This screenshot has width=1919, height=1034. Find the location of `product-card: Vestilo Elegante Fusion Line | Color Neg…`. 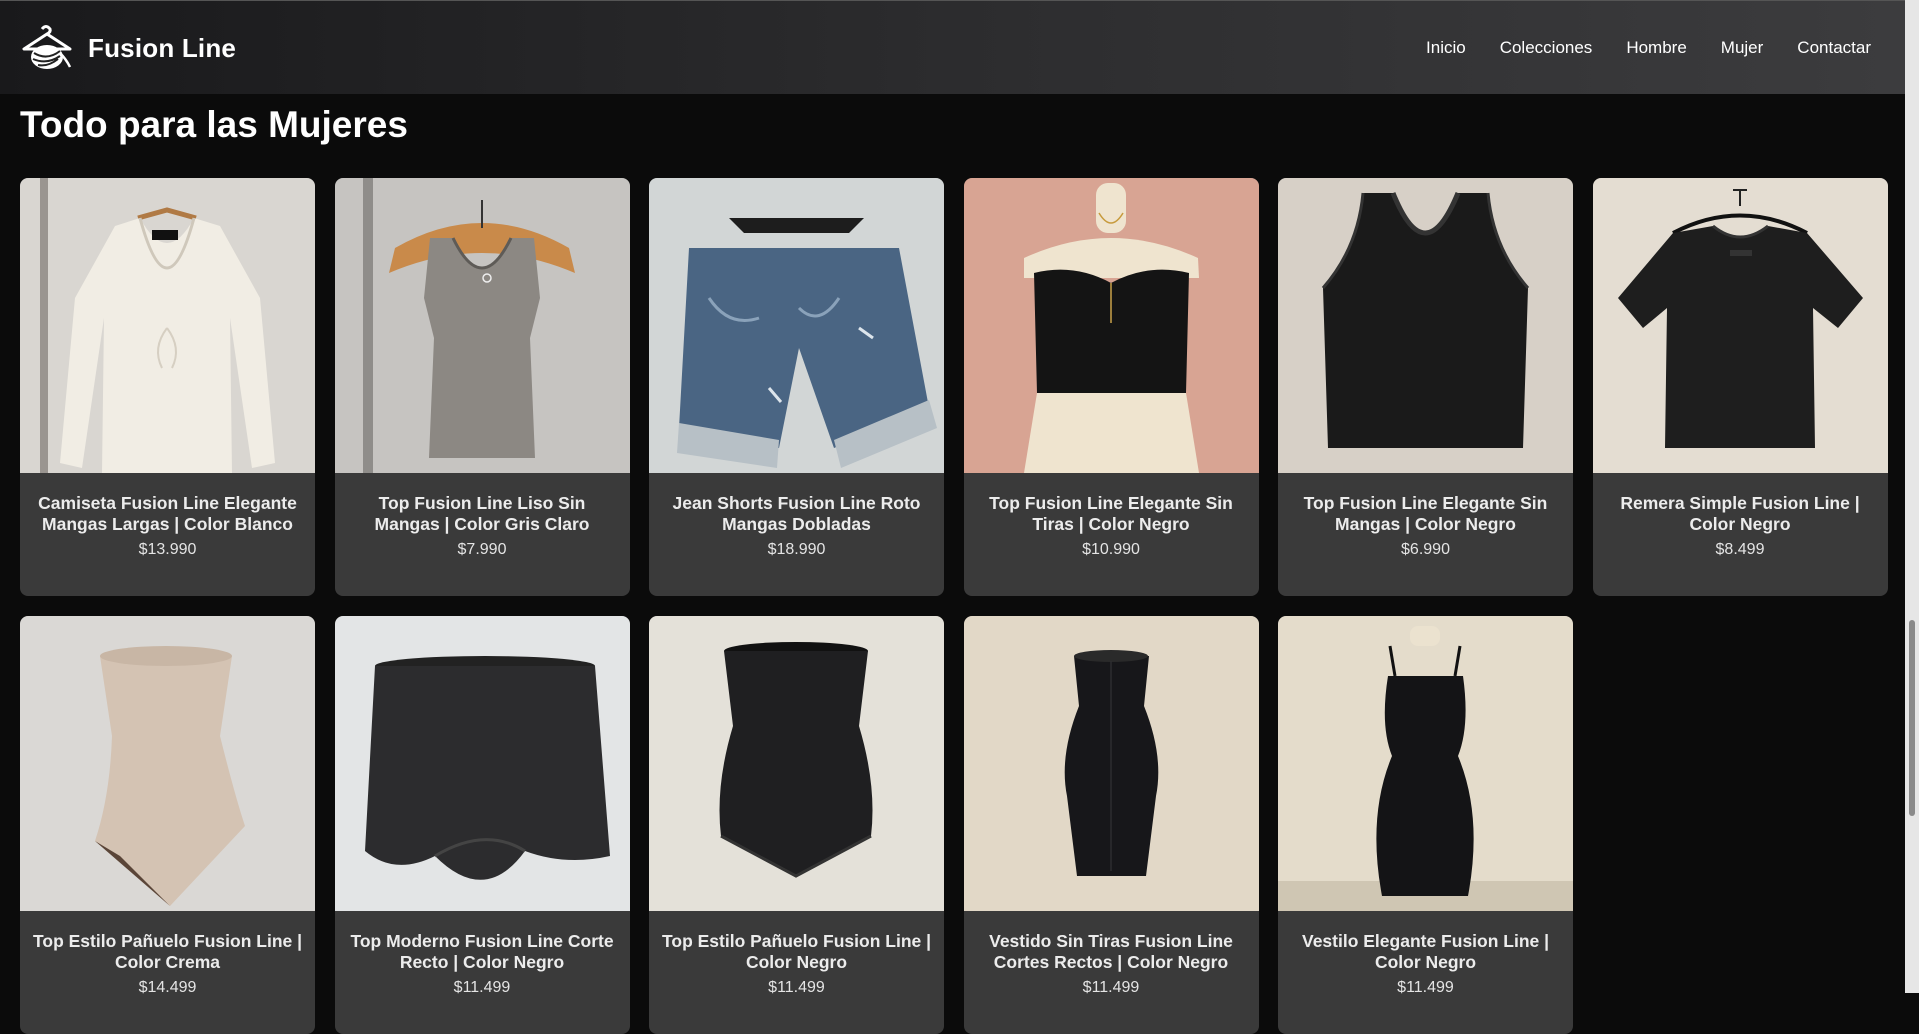

product-card: Vestilo Elegante Fusion Line | Color Neg… is located at coordinates (1425, 825).